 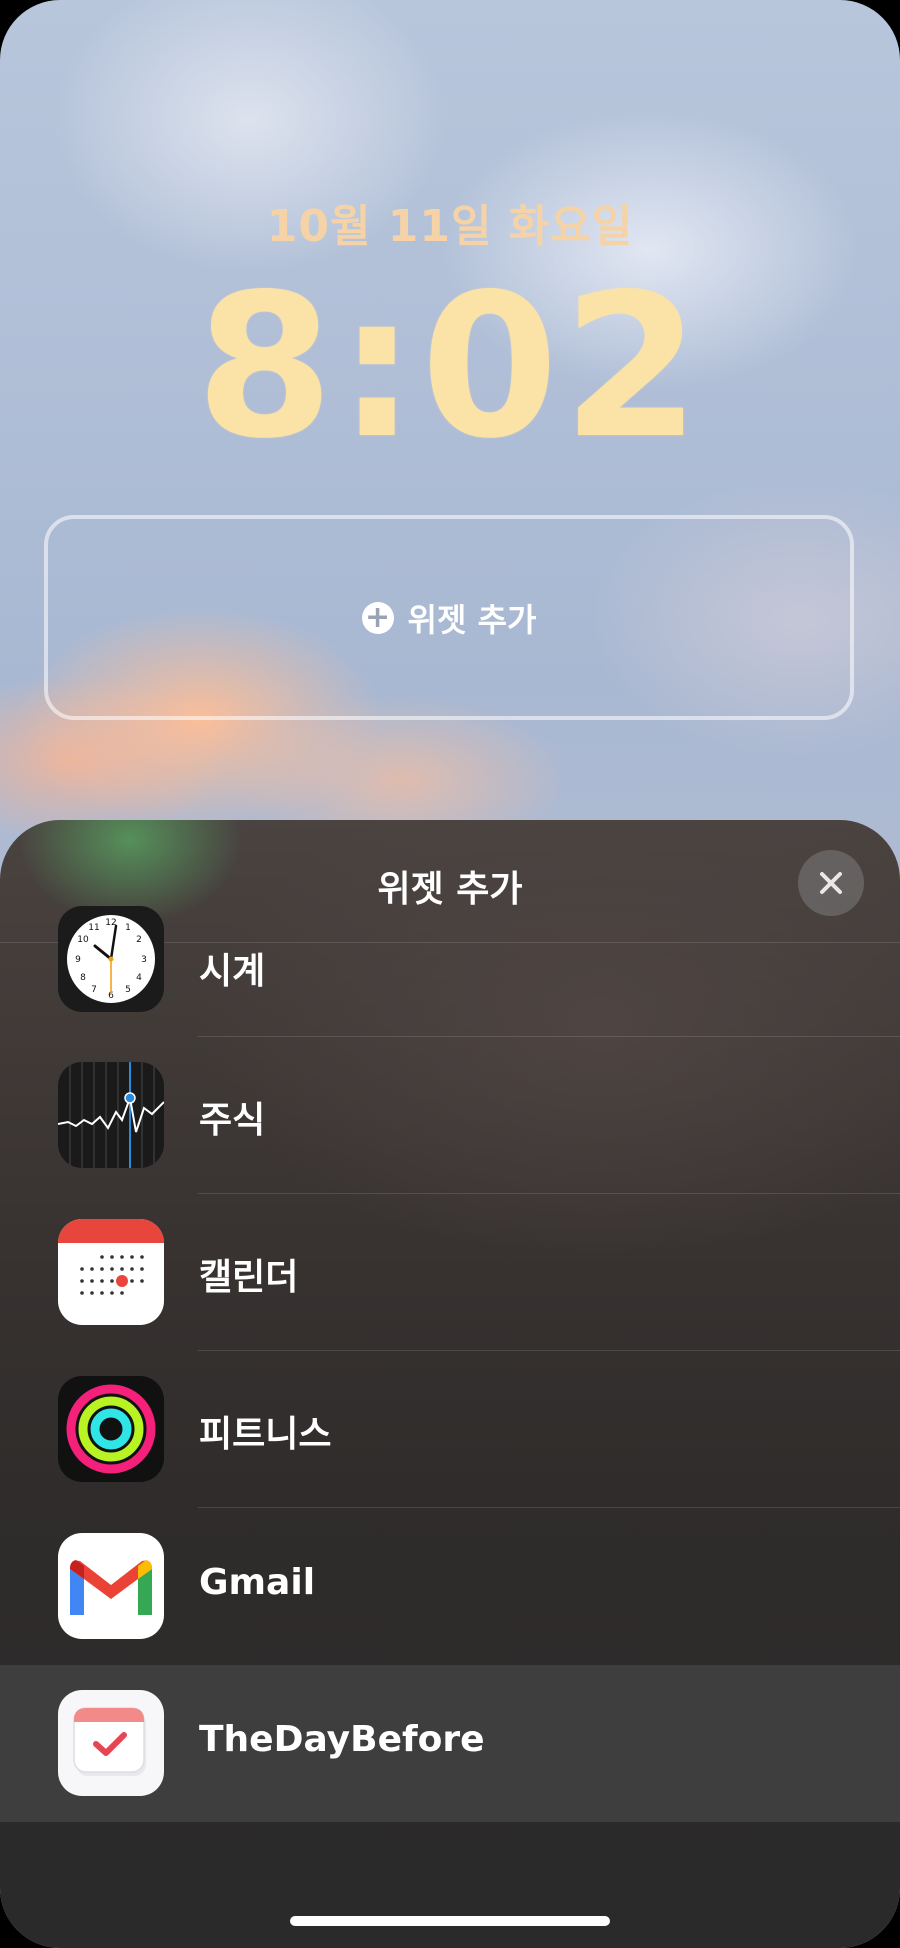 I want to click on close-button, so click(x=831, y=883).